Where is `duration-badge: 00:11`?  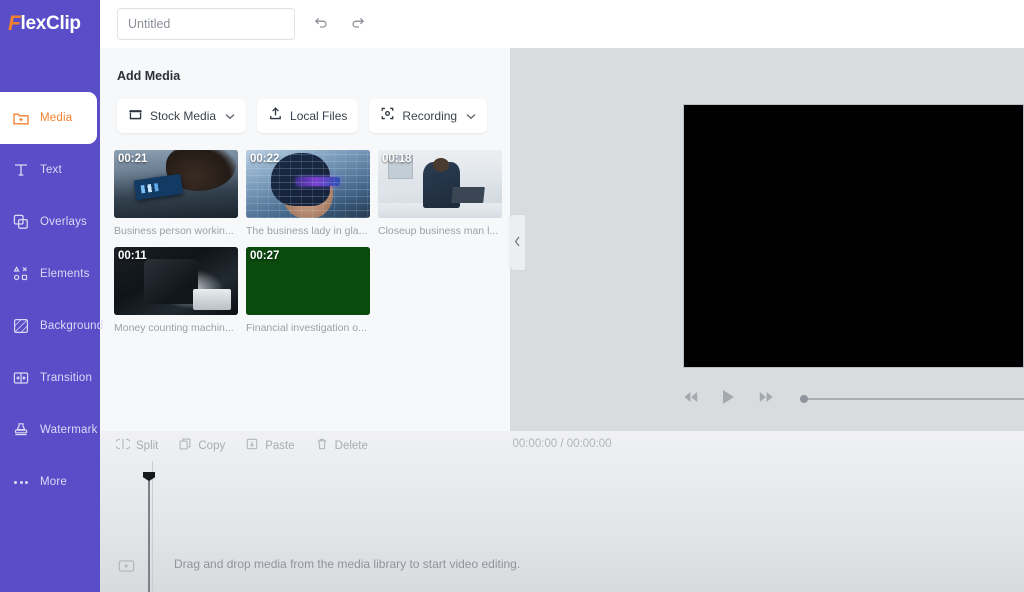 duration-badge: 00:11 is located at coordinates (132, 256).